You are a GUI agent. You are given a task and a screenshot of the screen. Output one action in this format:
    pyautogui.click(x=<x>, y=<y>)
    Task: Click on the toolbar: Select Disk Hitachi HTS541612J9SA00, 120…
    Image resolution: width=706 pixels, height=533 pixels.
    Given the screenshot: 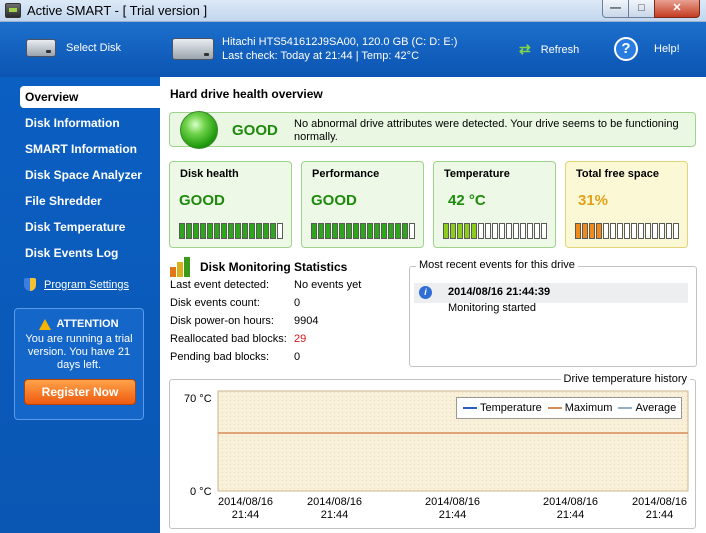 What is the action you would take?
    pyautogui.click(x=353, y=49)
    